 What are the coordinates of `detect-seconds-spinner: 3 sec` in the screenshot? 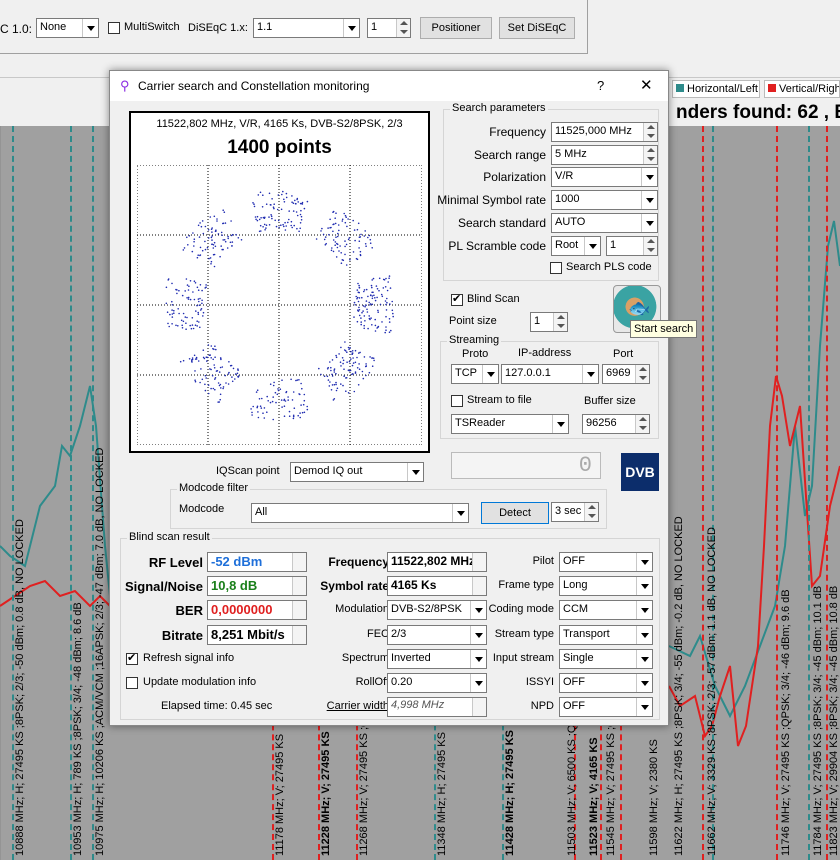 It's located at (575, 512).